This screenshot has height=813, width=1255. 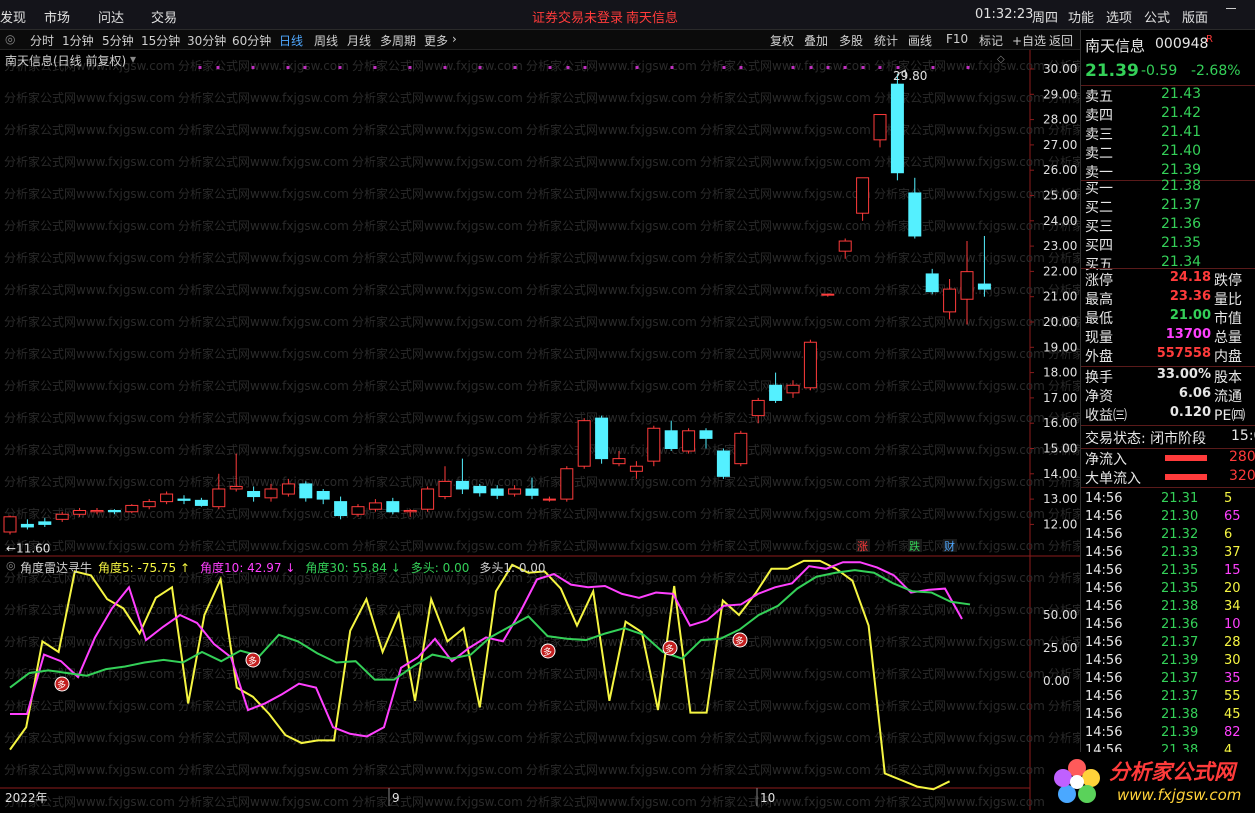 I want to click on period-tab: 更多, so click(x=436, y=40).